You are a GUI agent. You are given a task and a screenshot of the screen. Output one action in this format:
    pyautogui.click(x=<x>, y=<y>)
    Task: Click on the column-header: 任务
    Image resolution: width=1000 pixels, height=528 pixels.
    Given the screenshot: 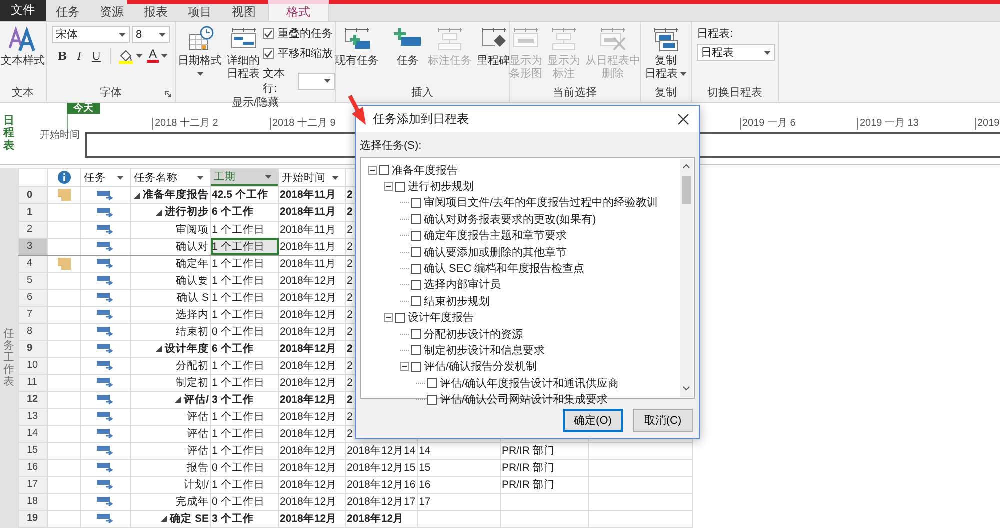 What is the action you would take?
    pyautogui.click(x=105, y=177)
    